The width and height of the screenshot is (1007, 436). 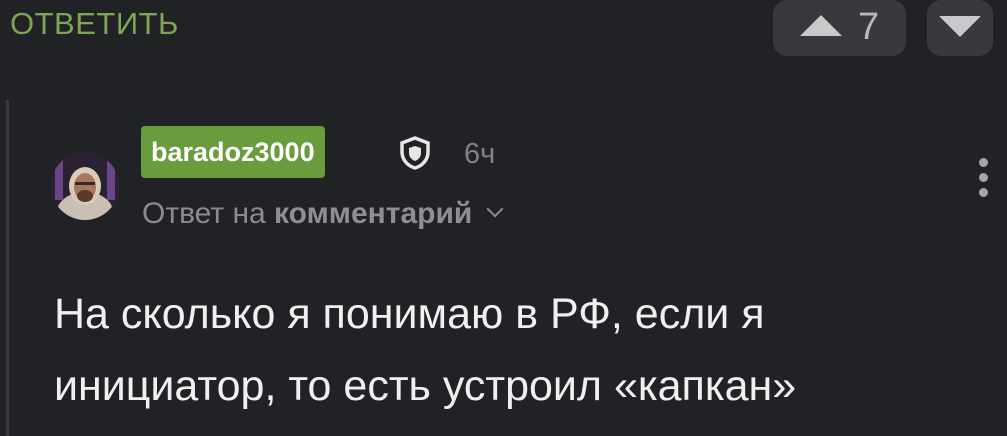 I want to click on reply-to-target: комментарий, so click(x=373, y=213).